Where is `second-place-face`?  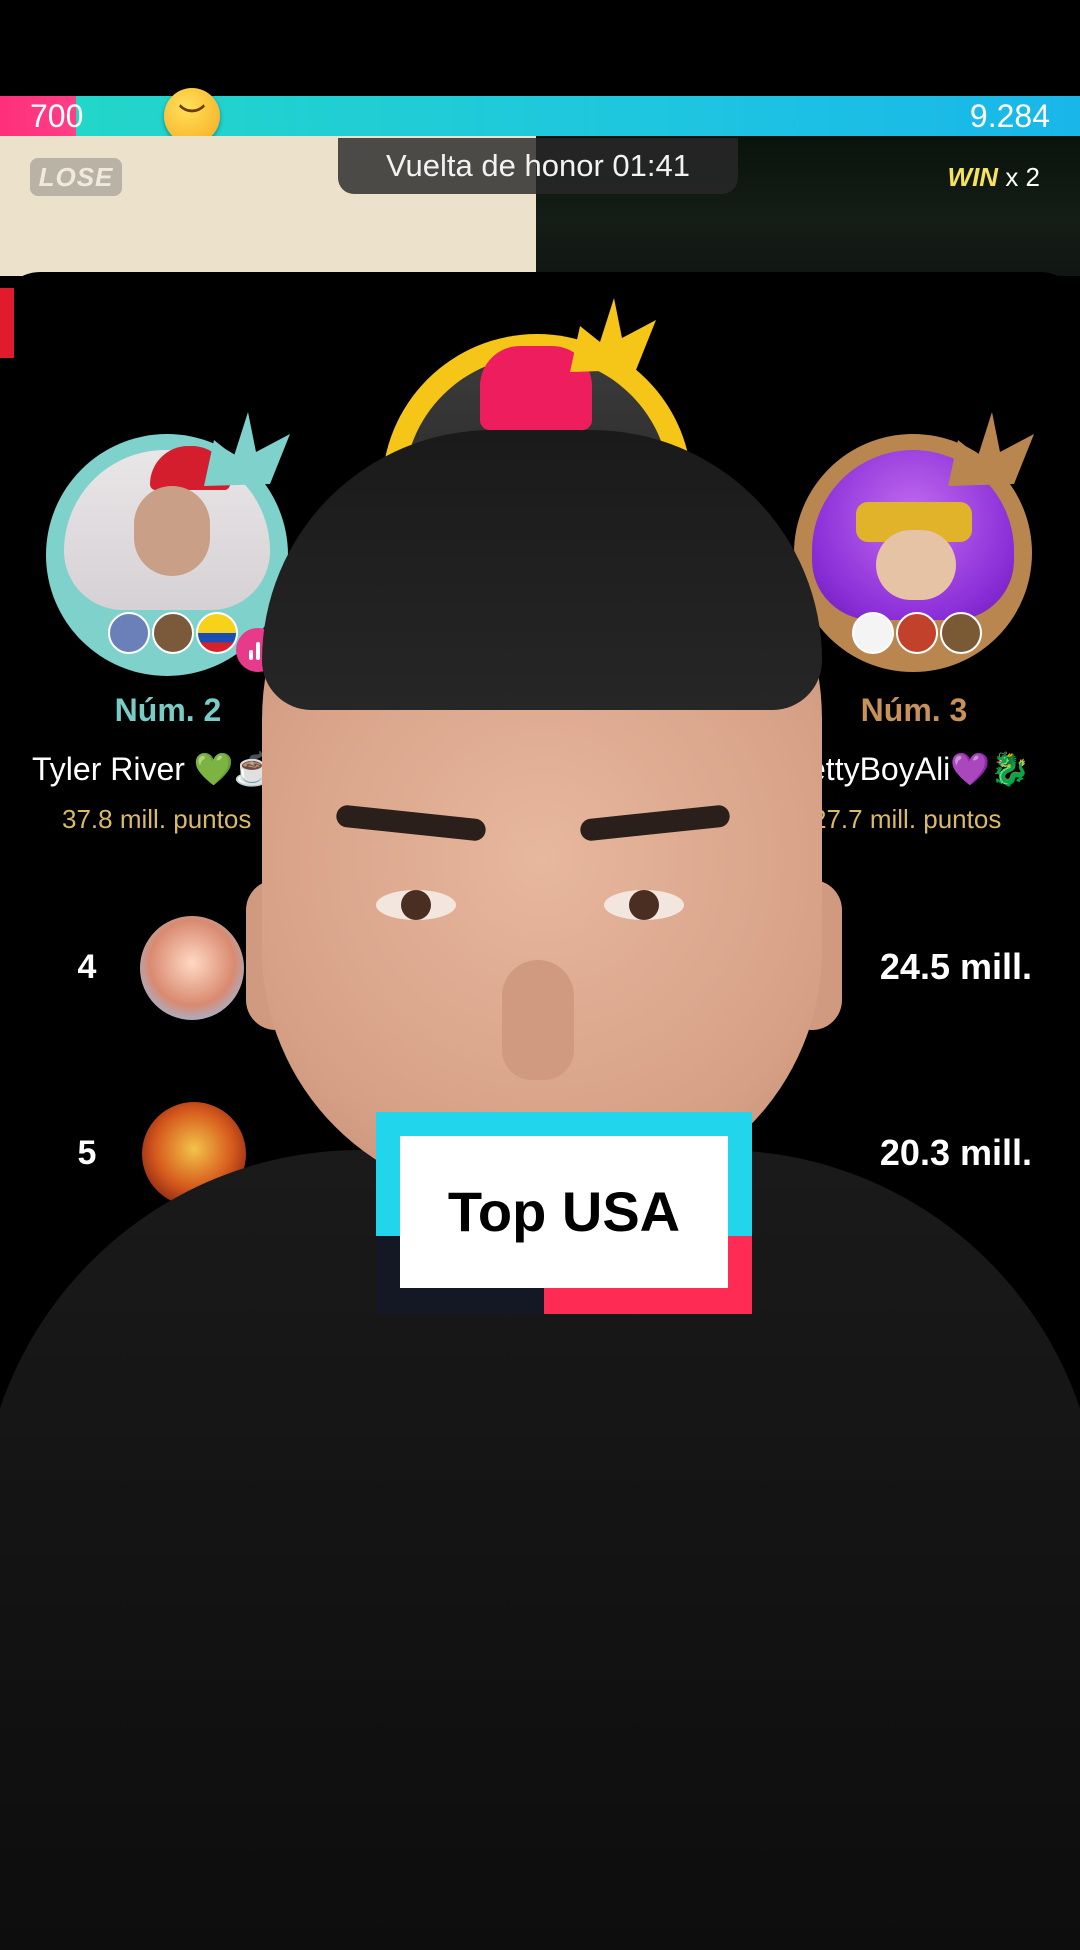 second-place-face is located at coordinates (172, 531).